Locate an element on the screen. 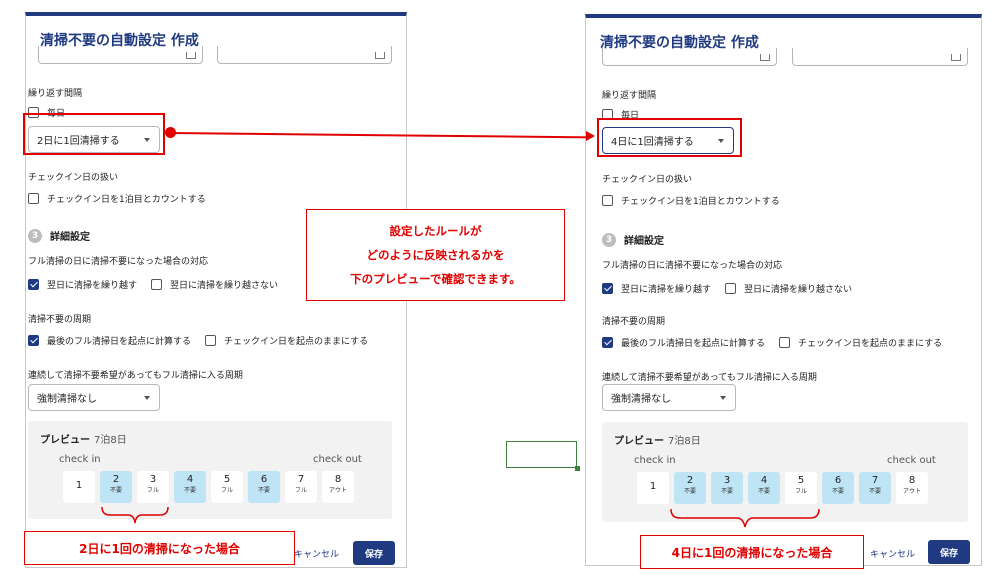  checkin-count-label: チェックイン日を1泊目とカウントする is located at coordinates (700, 202).